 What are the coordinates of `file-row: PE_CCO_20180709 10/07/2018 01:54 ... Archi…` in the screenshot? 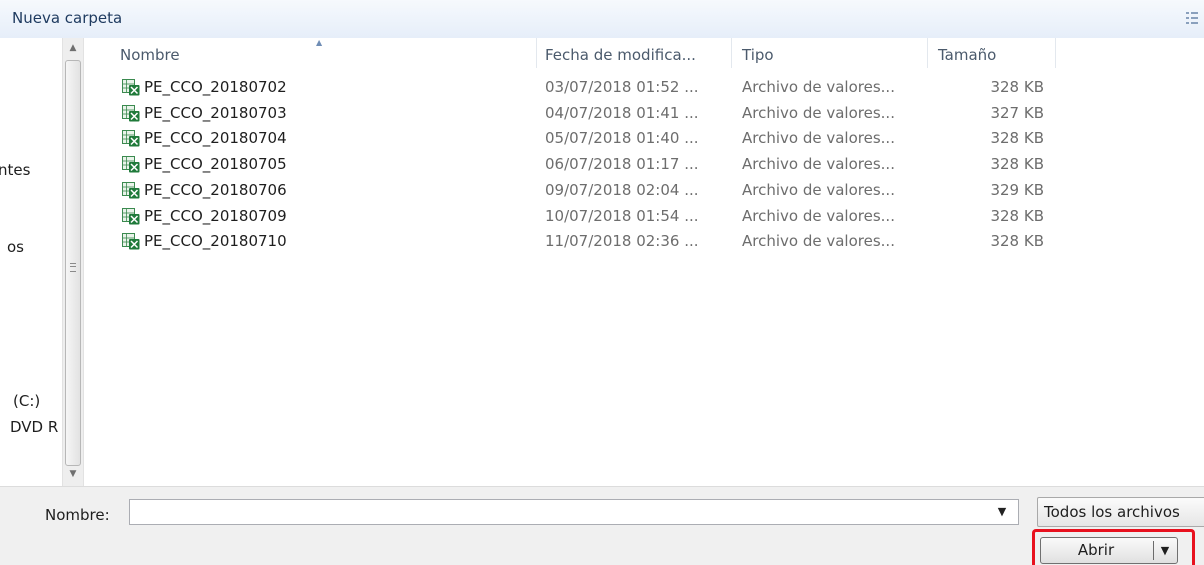 It's located at (584, 217).